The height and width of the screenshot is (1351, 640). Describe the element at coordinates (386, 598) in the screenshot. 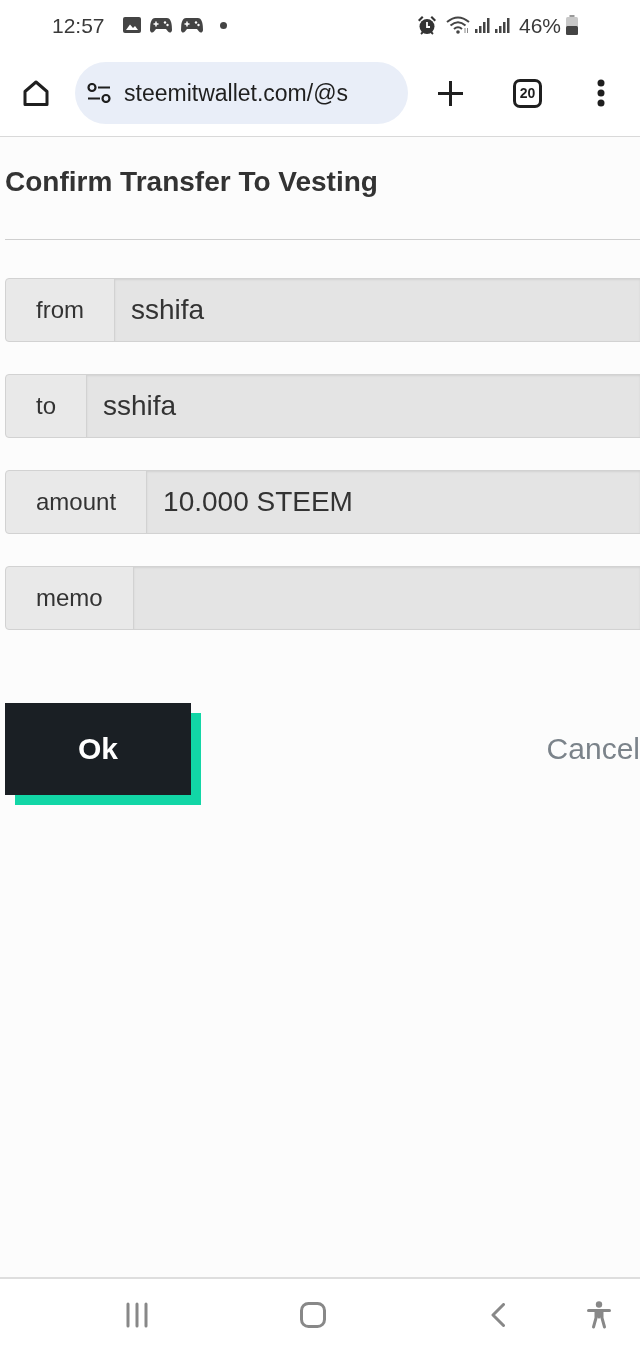

I see `input-field` at that location.